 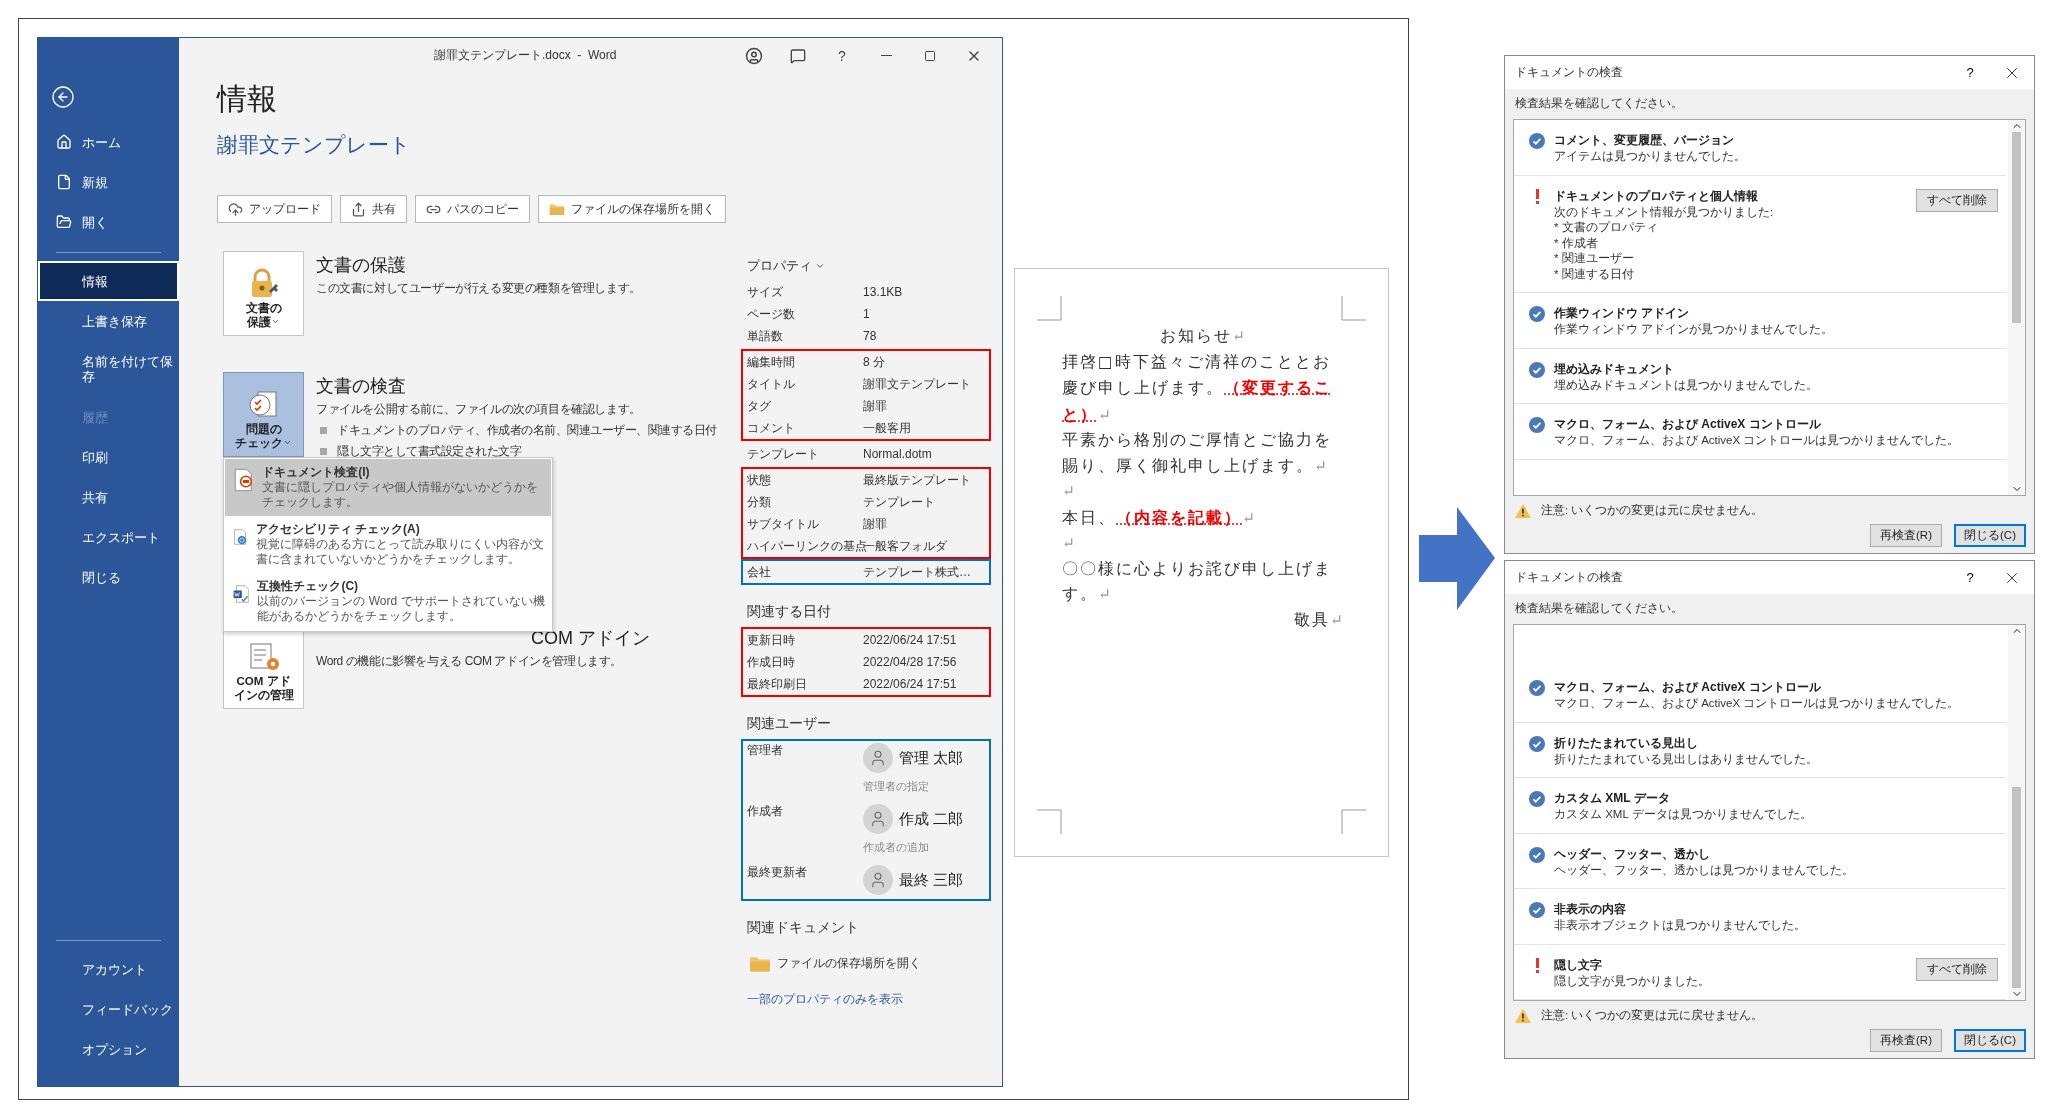 I want to click on menu-item: ドキュメント検査(I) 文書に隠しプロパティや個人情報がないかどうかをチェックします。, so click(x=388, y=487).